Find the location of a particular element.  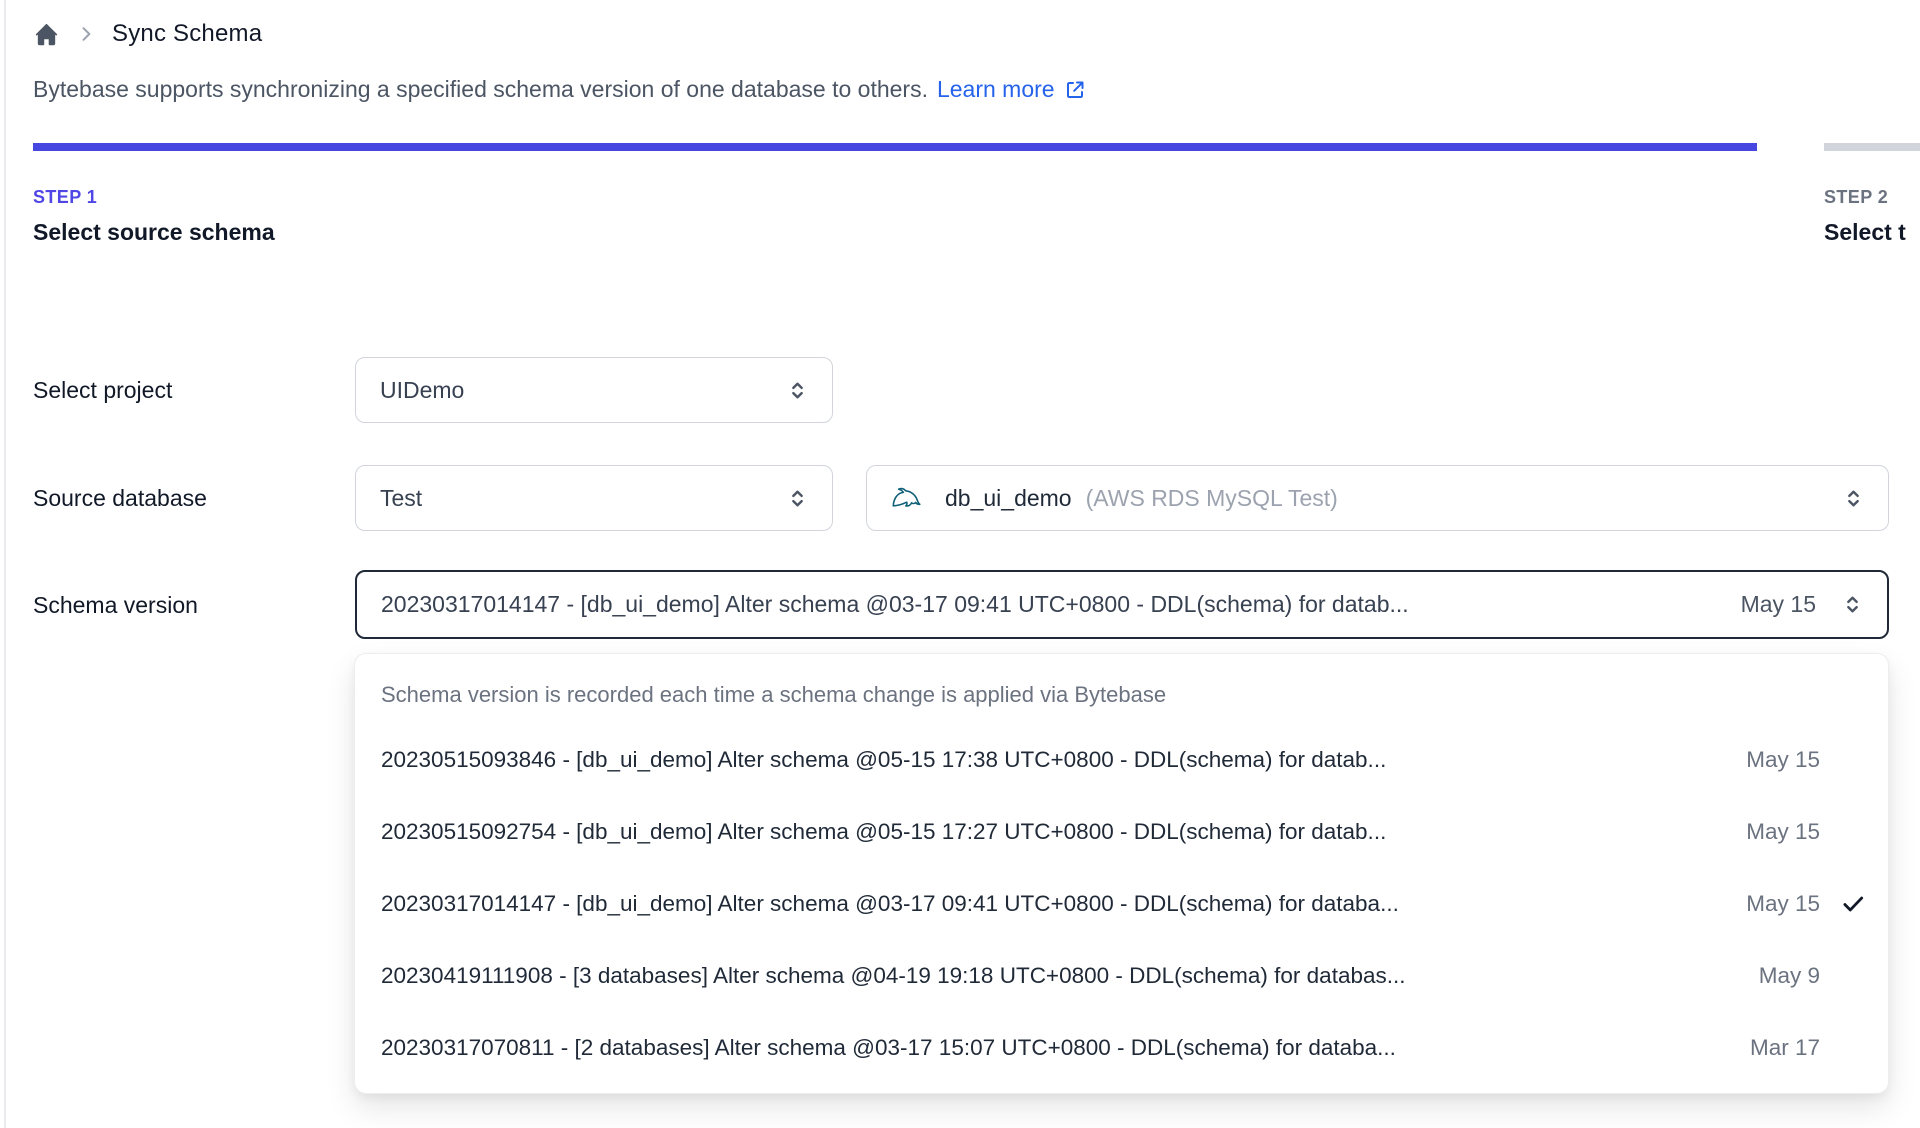

step1-header: STEP 1 Select source schema is located at coordinates (154, 216).